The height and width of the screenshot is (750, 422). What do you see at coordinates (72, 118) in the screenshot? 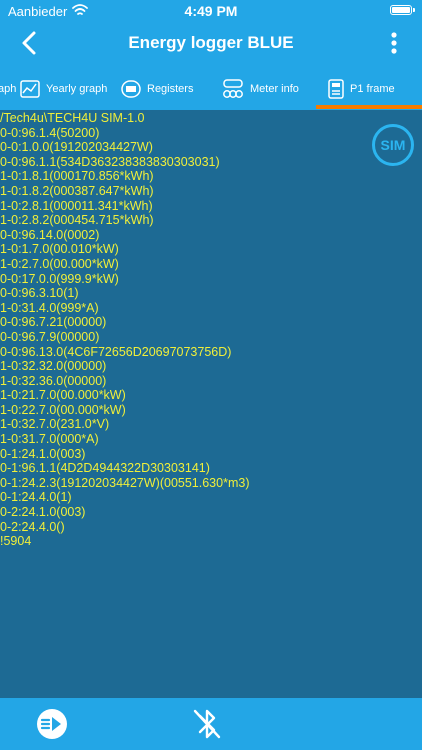
I see `frame-line: /Tech4u\TECH4U SIM-1.0` at bounding box center [72, 118].